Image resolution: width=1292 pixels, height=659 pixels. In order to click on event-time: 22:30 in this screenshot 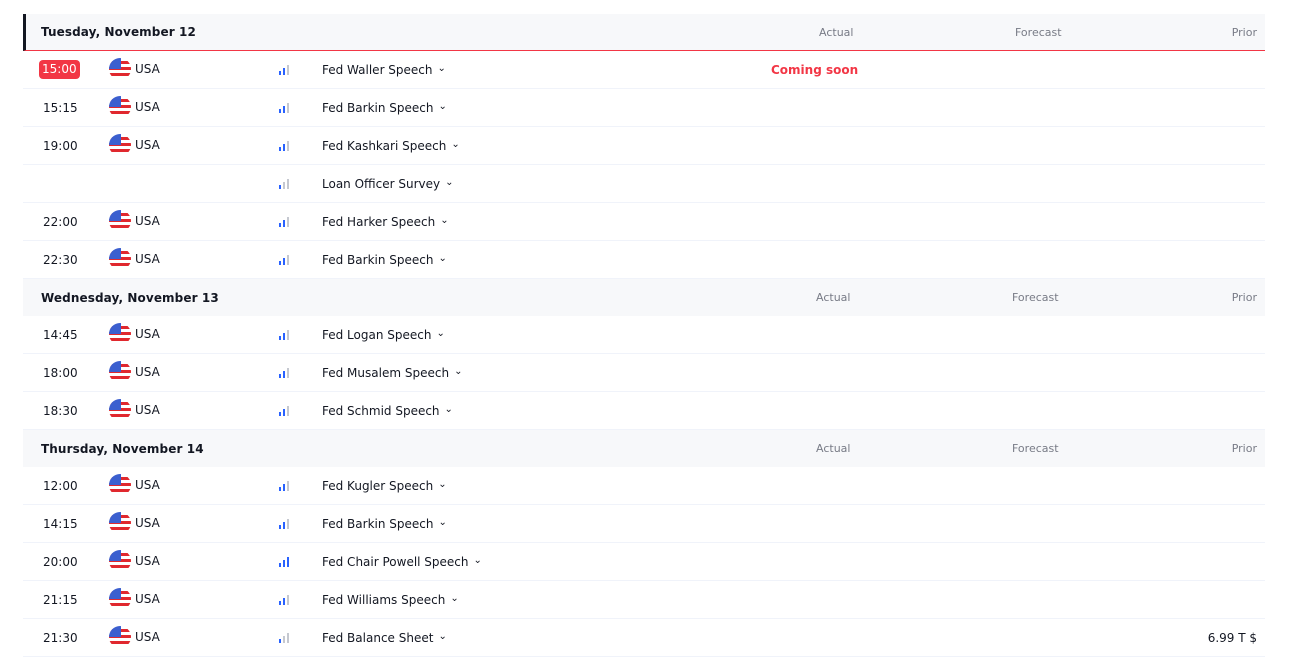, I will do `click(60, 260)`.